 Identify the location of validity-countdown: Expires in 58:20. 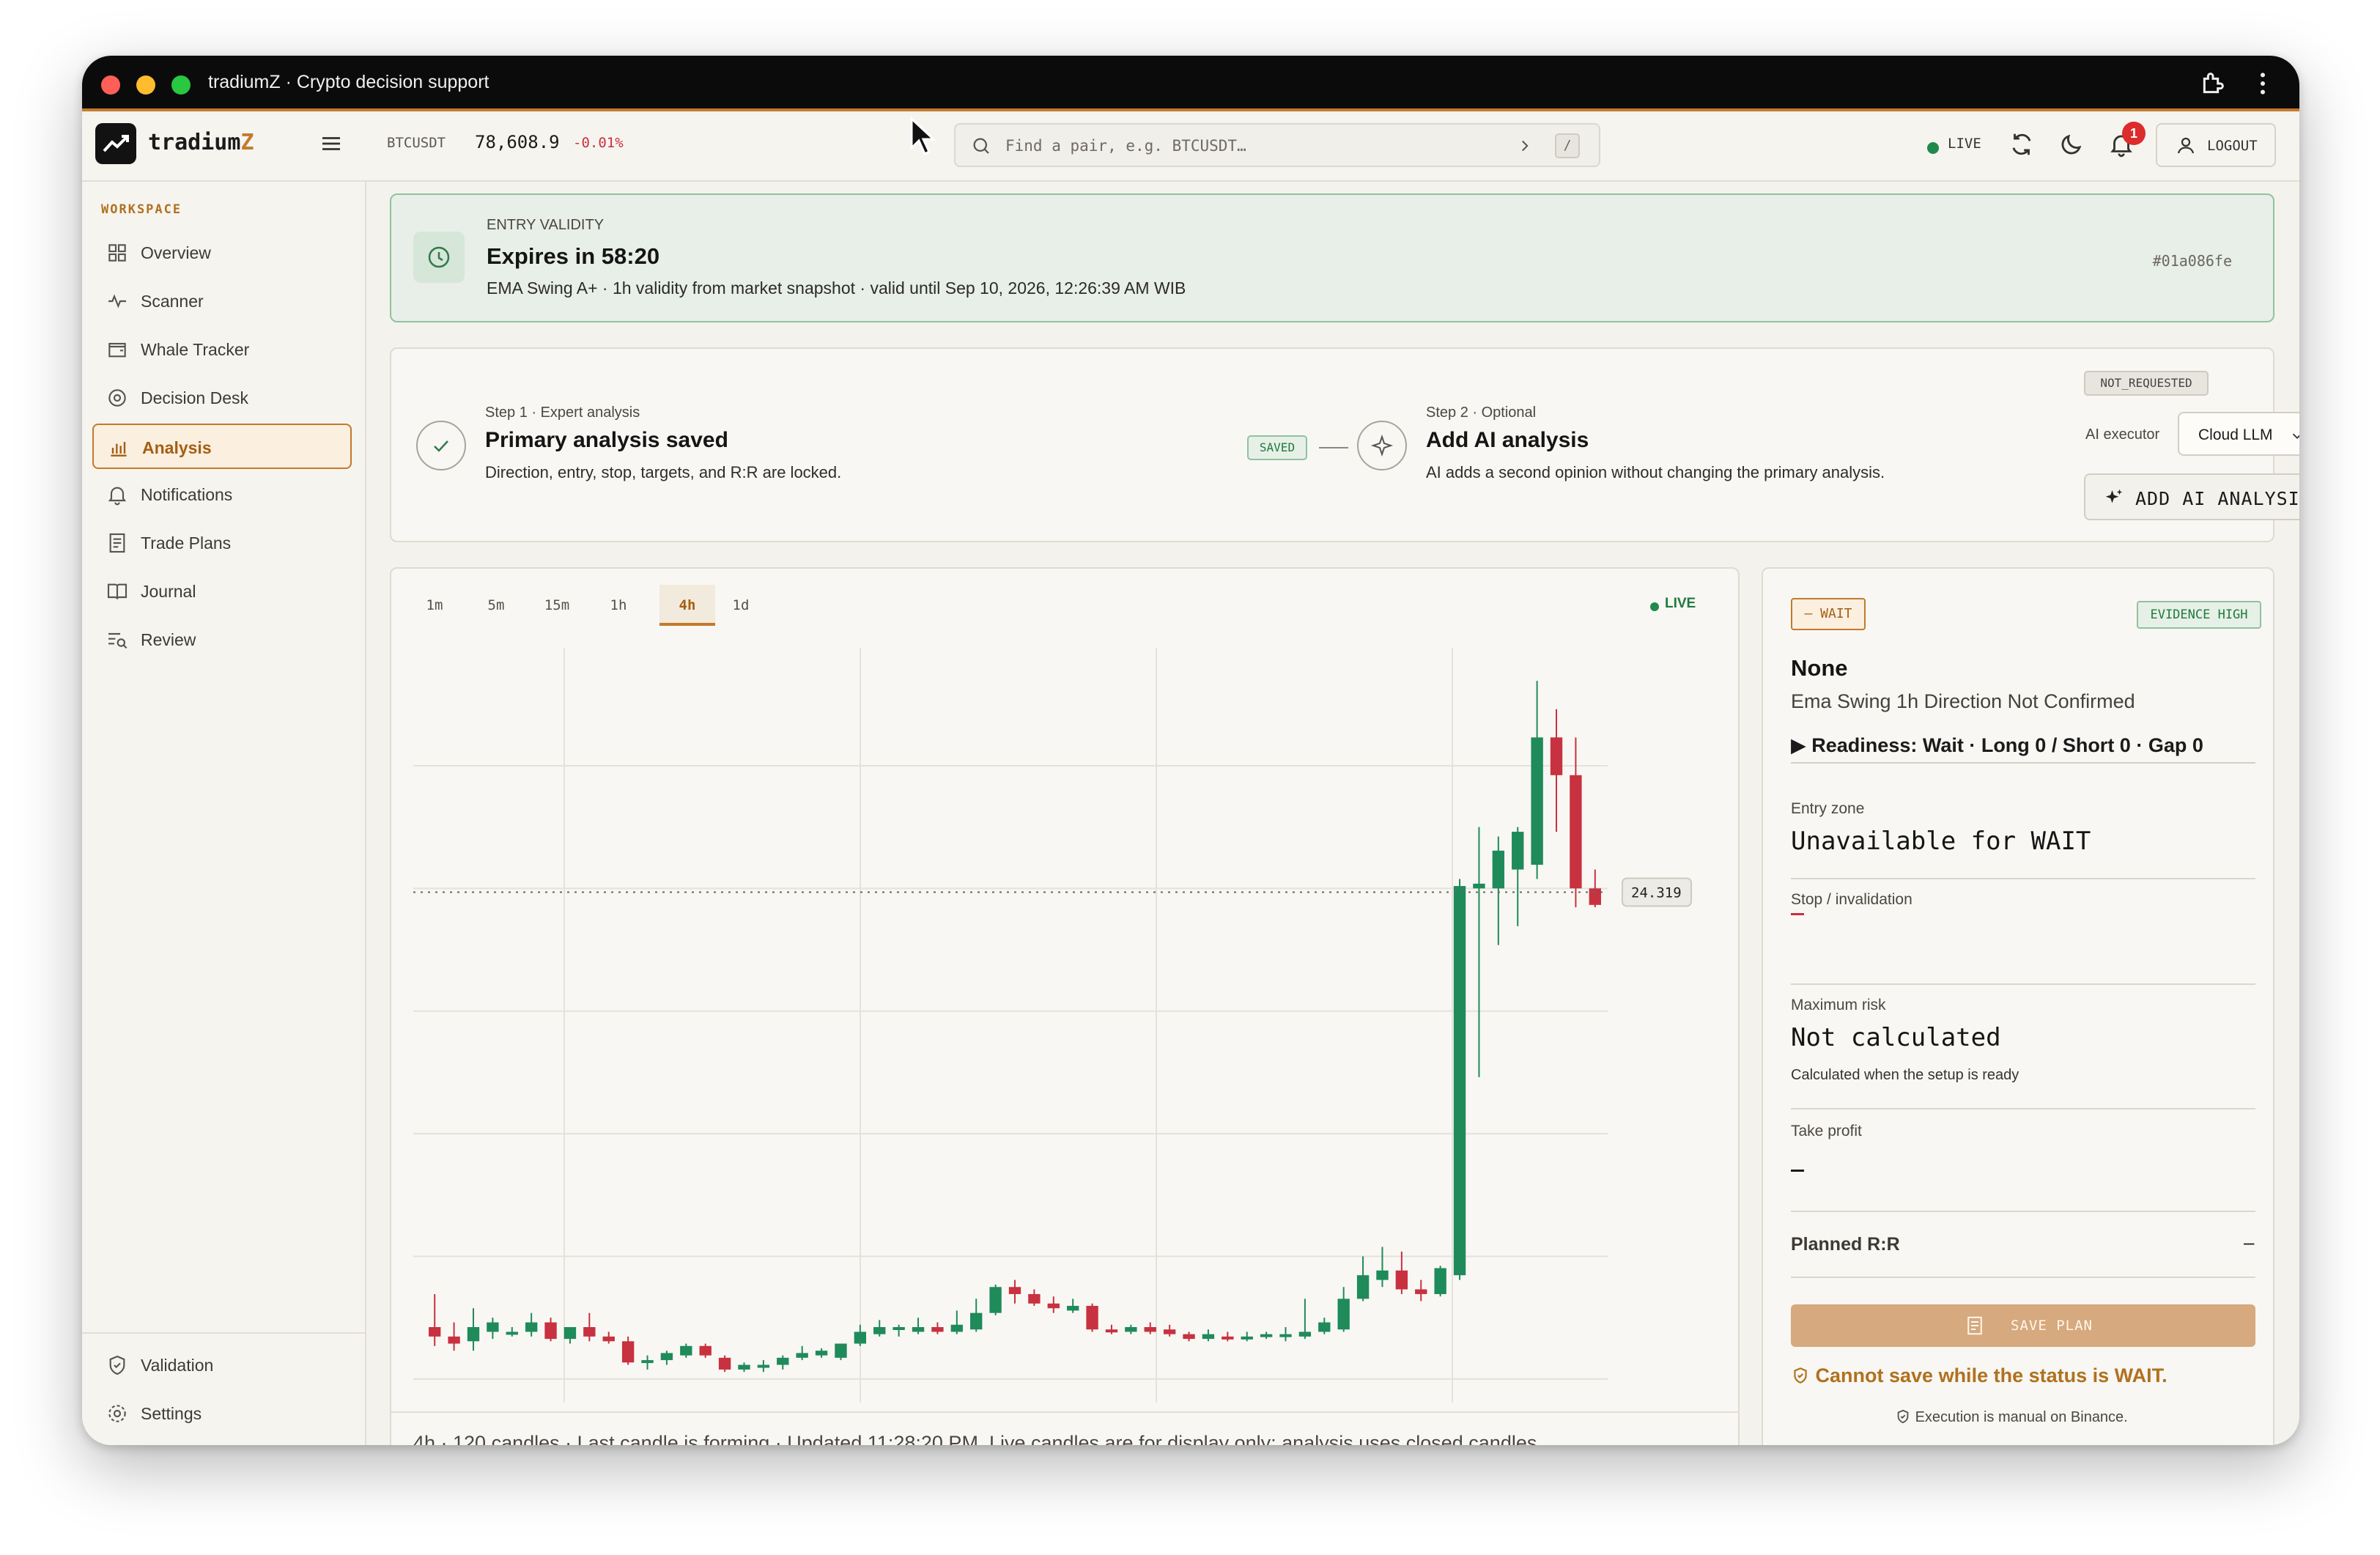
(573, 256).